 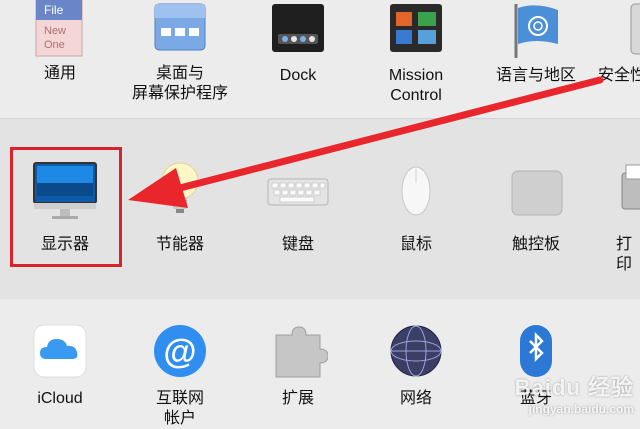 I want to click on baidu-watermark: Baidu 经验 jingyan.baidu.com, so click(x=574, y=393).